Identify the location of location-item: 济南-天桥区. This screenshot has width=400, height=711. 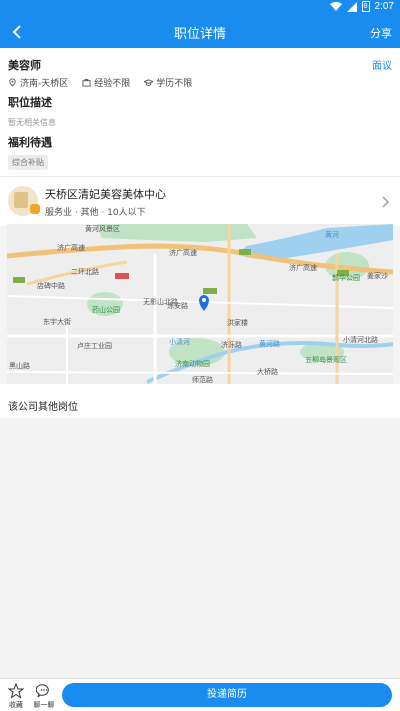
(38, 82).